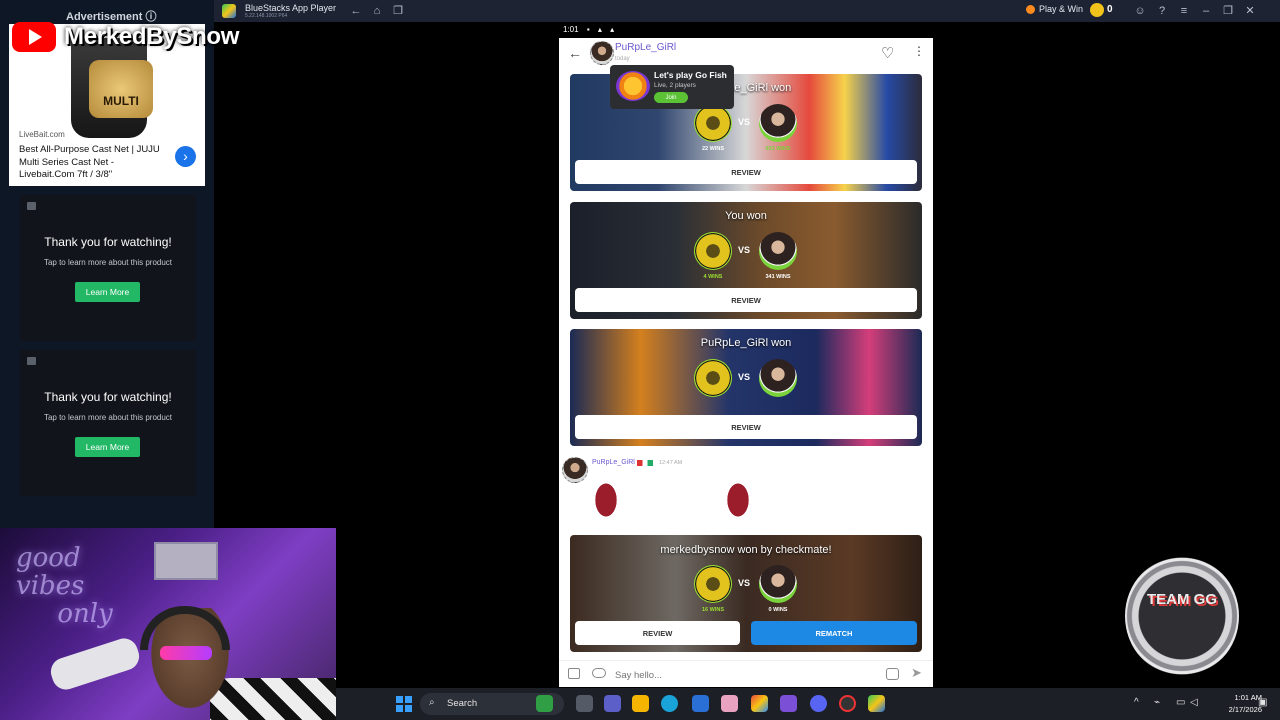 The image size is (1280, 720). What do you see at coordinates (746, 550) in the screenshot?
I see `result-title: merkedbysnow won by checkmate!` at bounding box center [746, 550].